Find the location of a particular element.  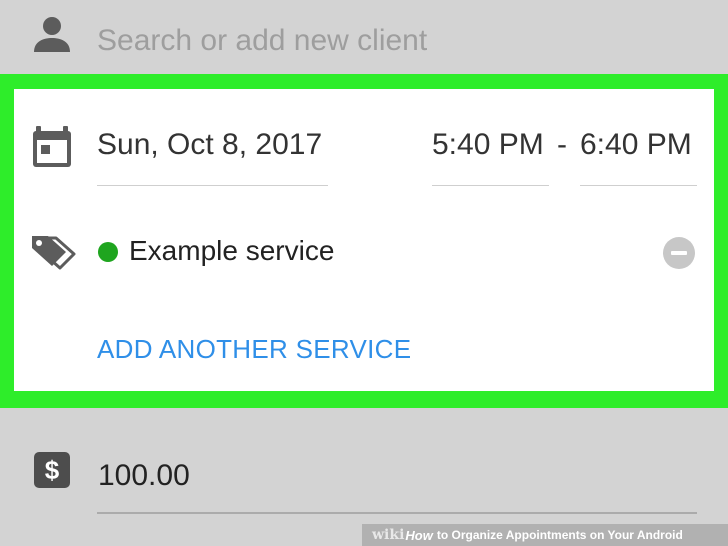

add-another-service-button: ADD ANOTHER SERVICE is located at coordinates (254, 349).